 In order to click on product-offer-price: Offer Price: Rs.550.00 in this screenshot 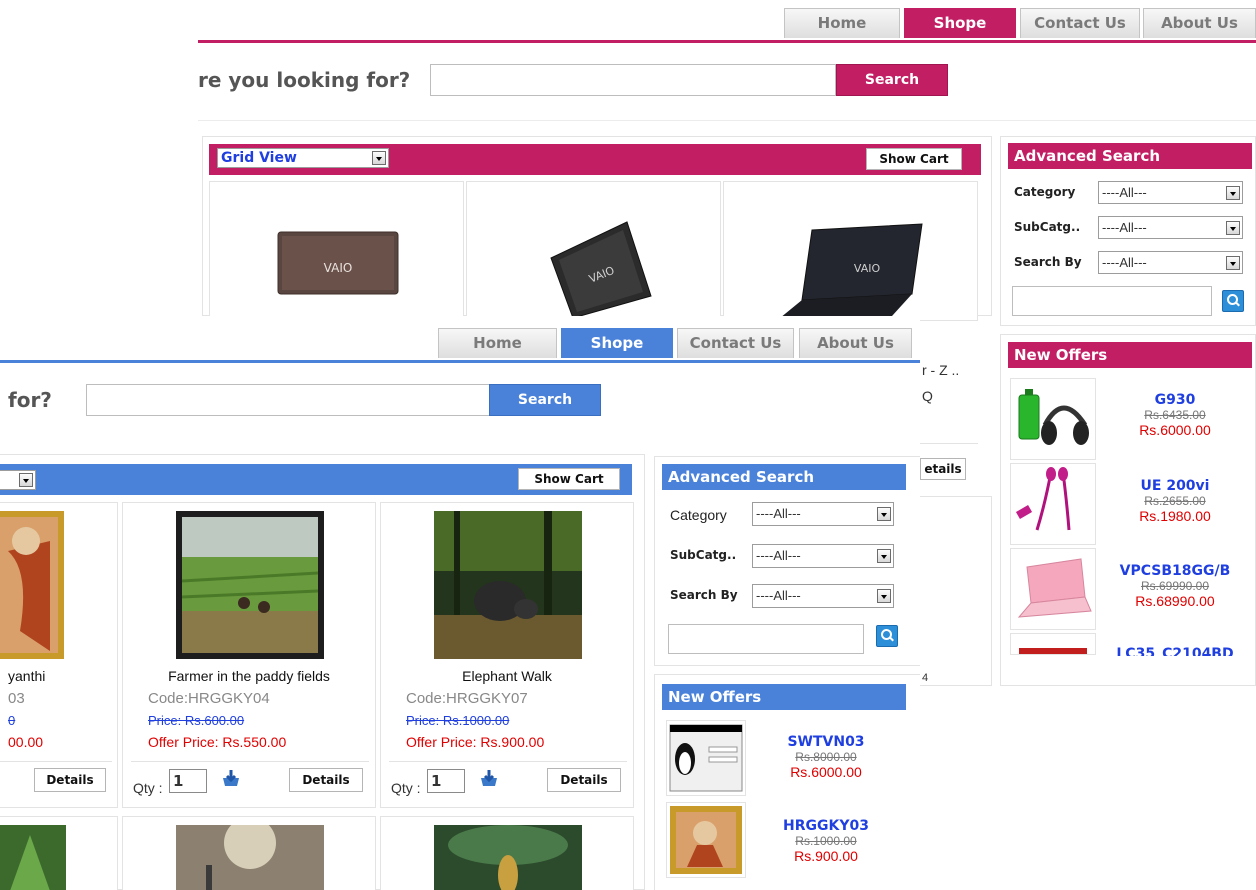, I will do `click(217, 742)`.